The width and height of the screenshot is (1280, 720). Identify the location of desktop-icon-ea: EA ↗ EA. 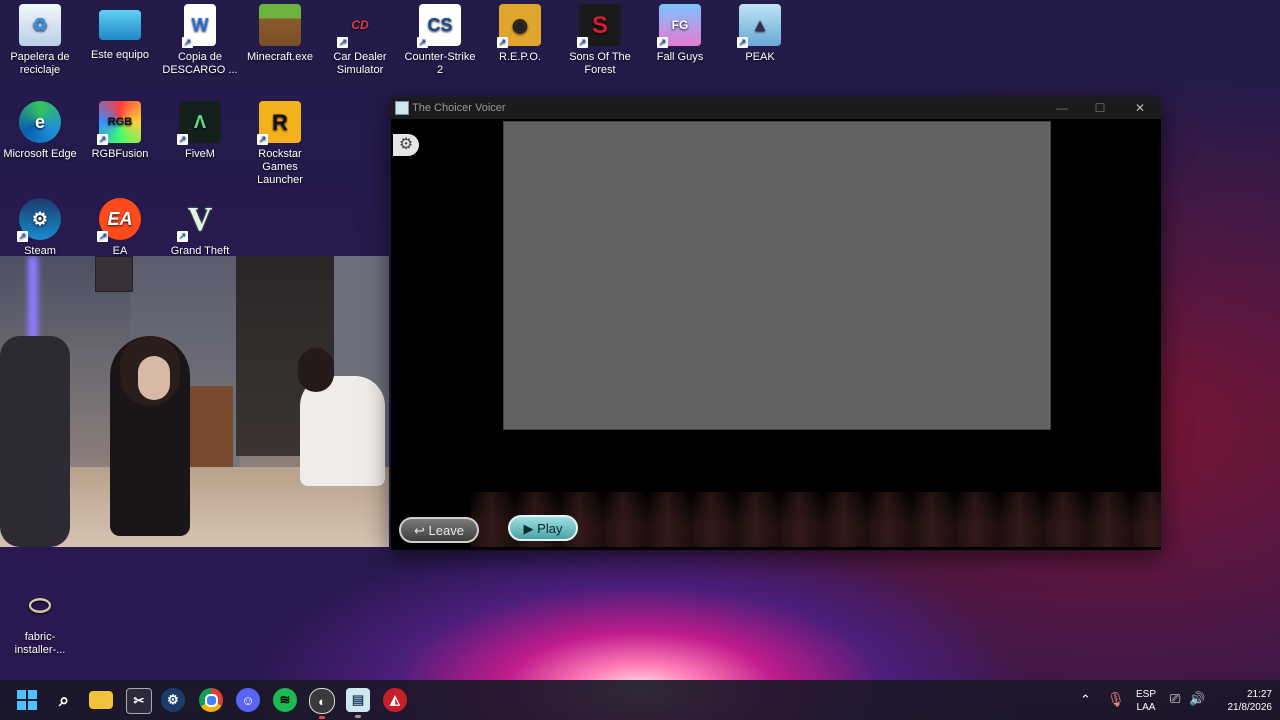
(120, 226).